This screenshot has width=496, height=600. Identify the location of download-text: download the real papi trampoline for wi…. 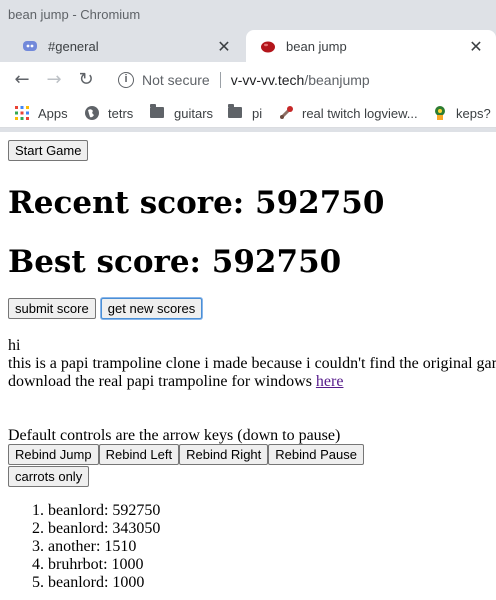
(162, 381).